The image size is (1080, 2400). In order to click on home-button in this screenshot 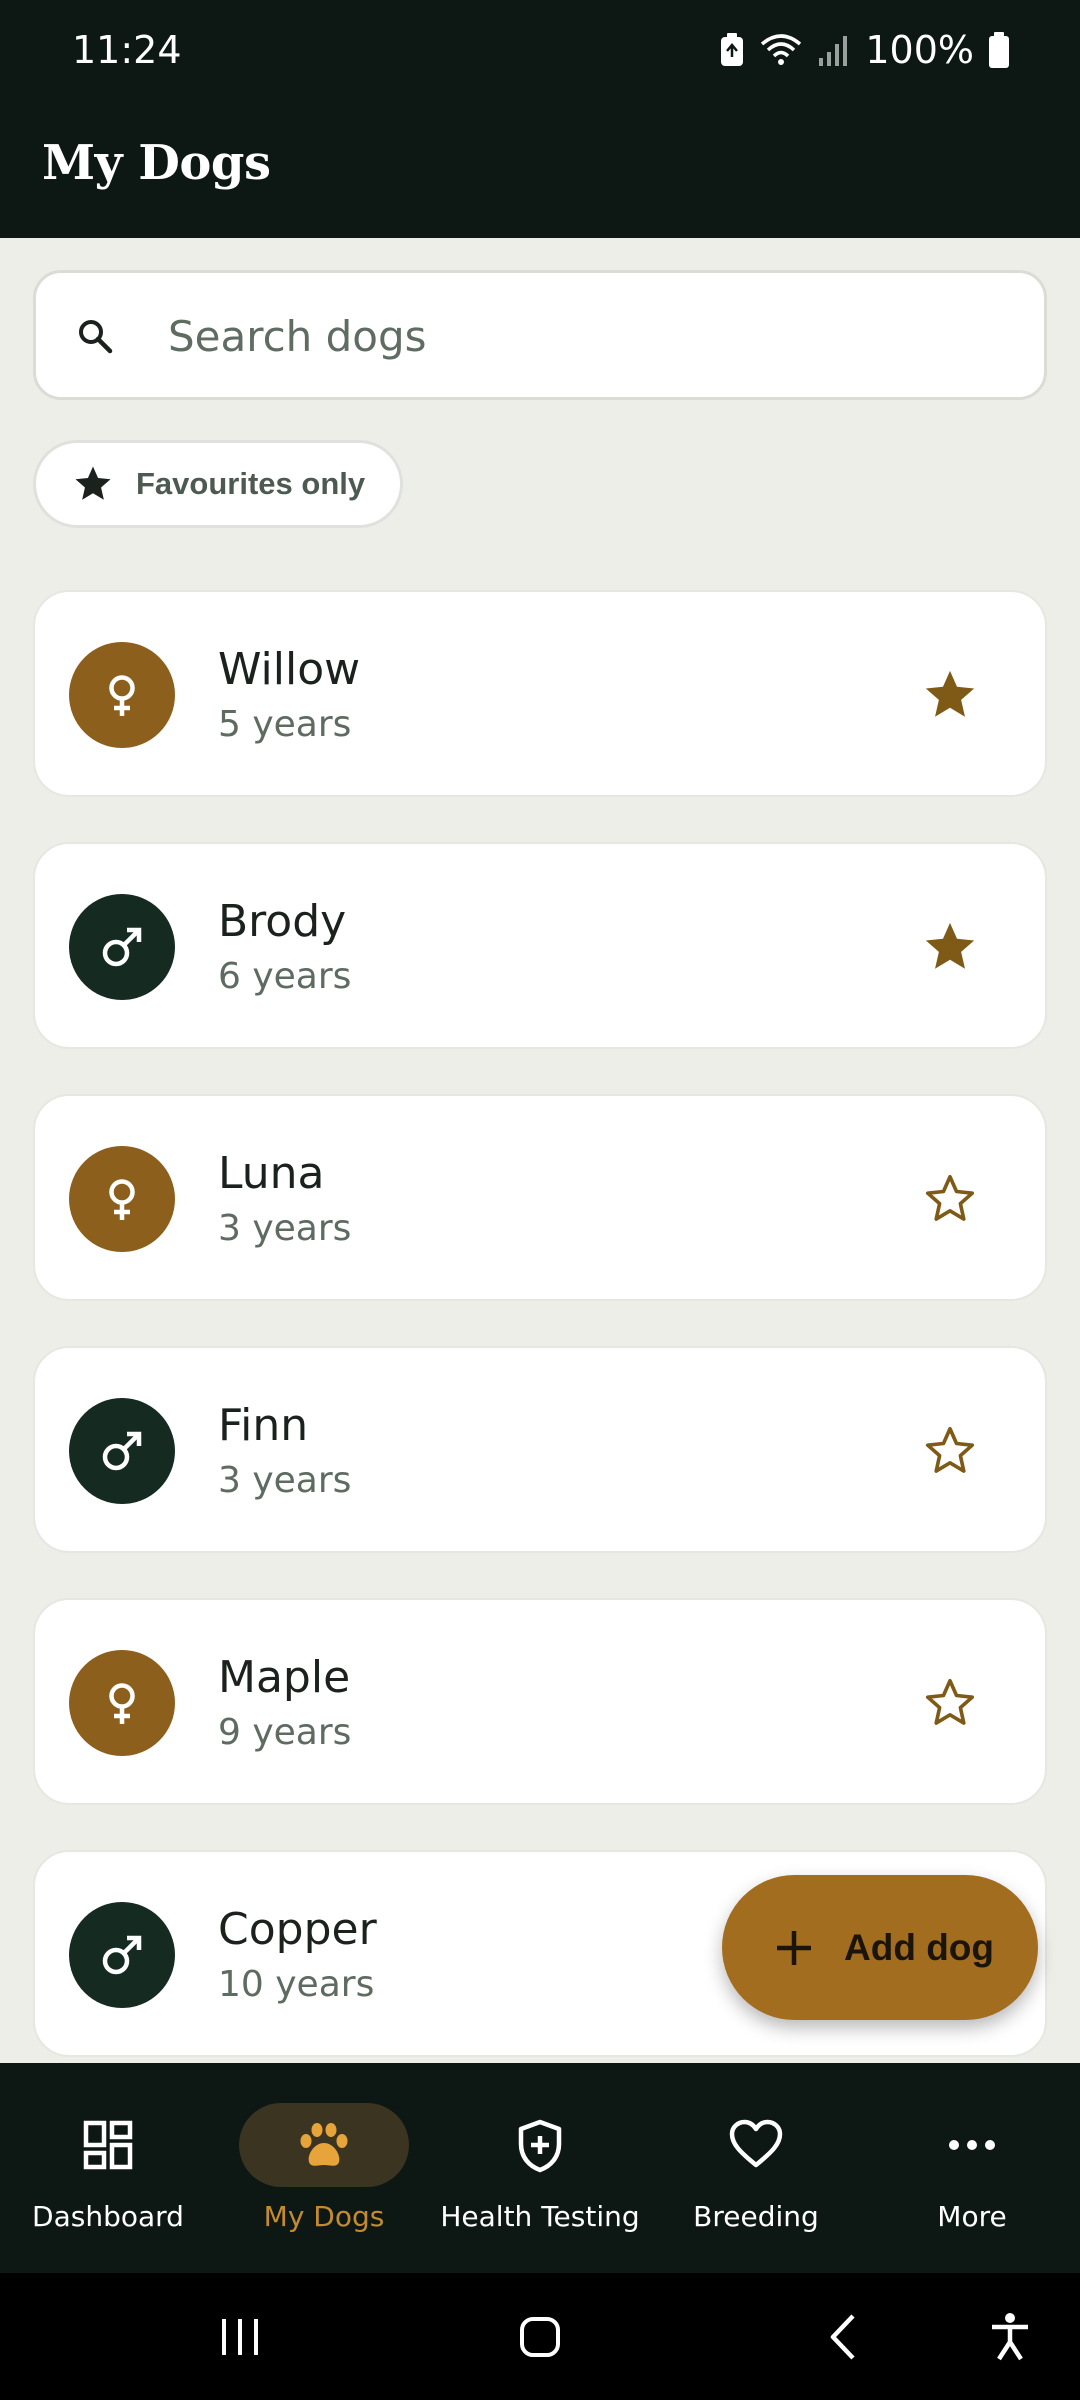, I will do `click(540, 2336)`.